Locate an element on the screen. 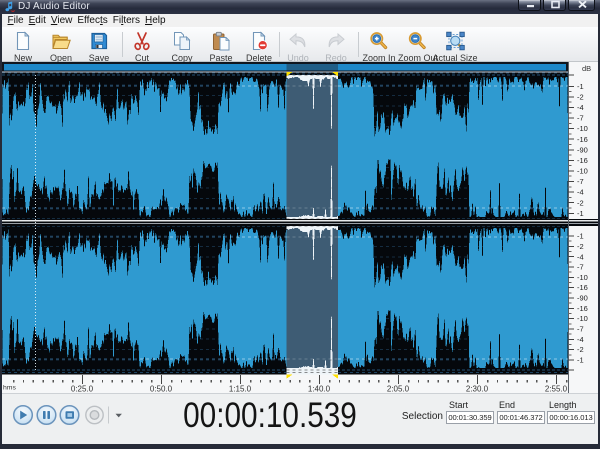  svg-text: 0:25.0 is located at coordinates (82, 389).